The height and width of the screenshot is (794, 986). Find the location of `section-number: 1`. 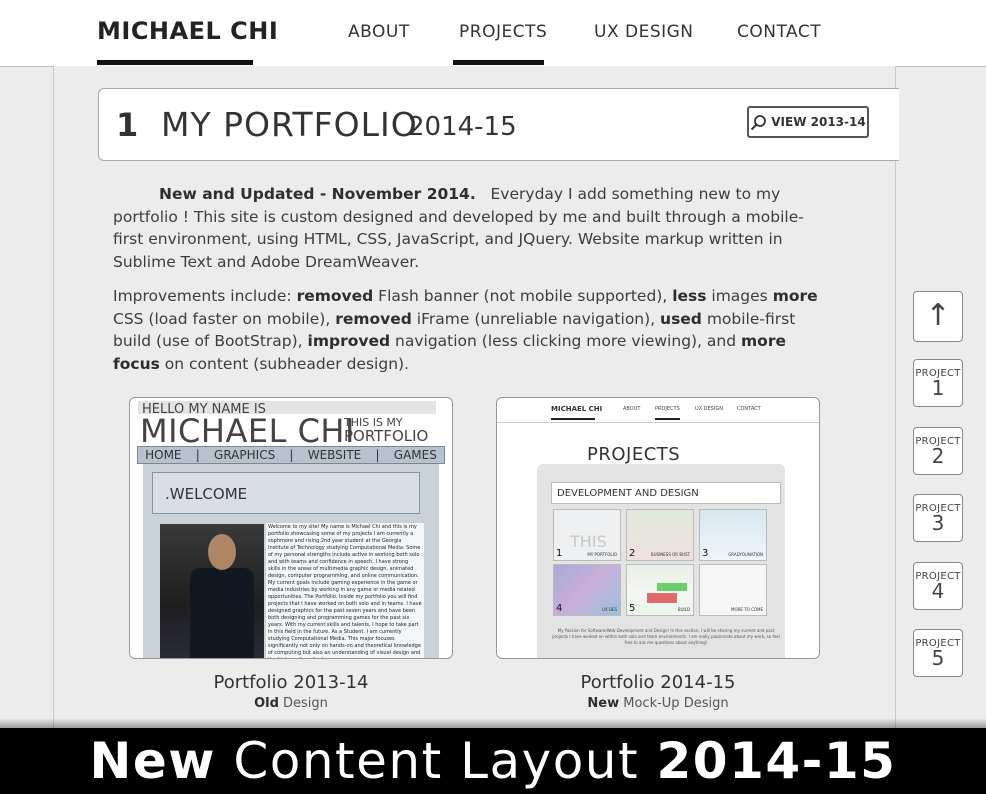

section-number: 1 is located at coordinates (127, 125).